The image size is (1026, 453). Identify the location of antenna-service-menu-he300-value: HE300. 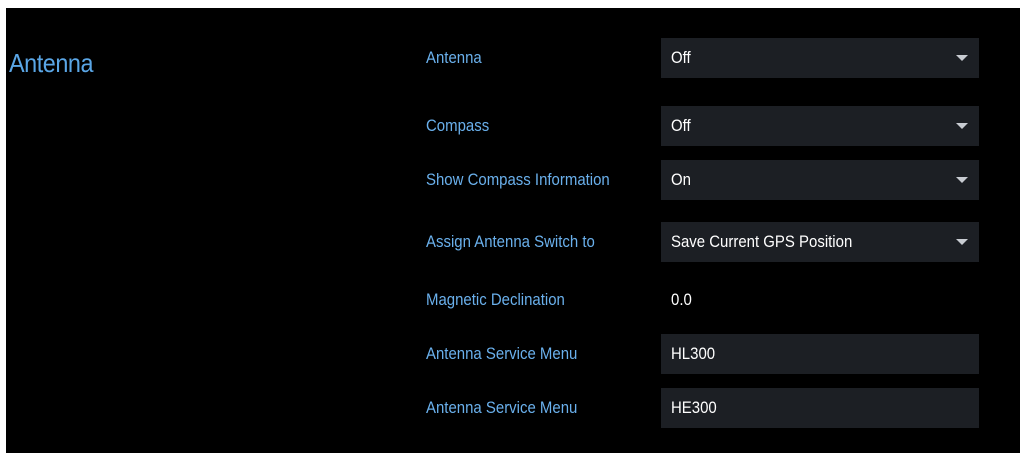
(694, 407).